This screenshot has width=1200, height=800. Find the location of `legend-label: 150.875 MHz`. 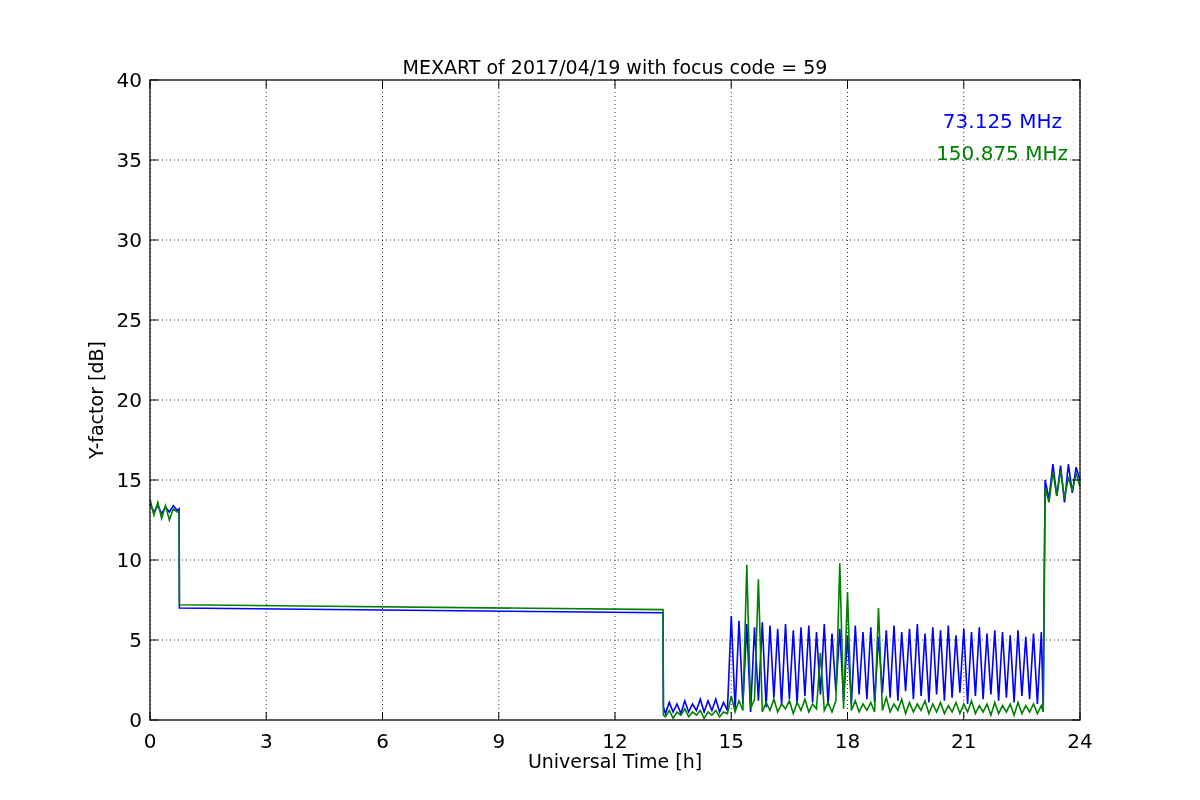

legend-label: 150.875 MHz is located at coordinates (1002, 153).